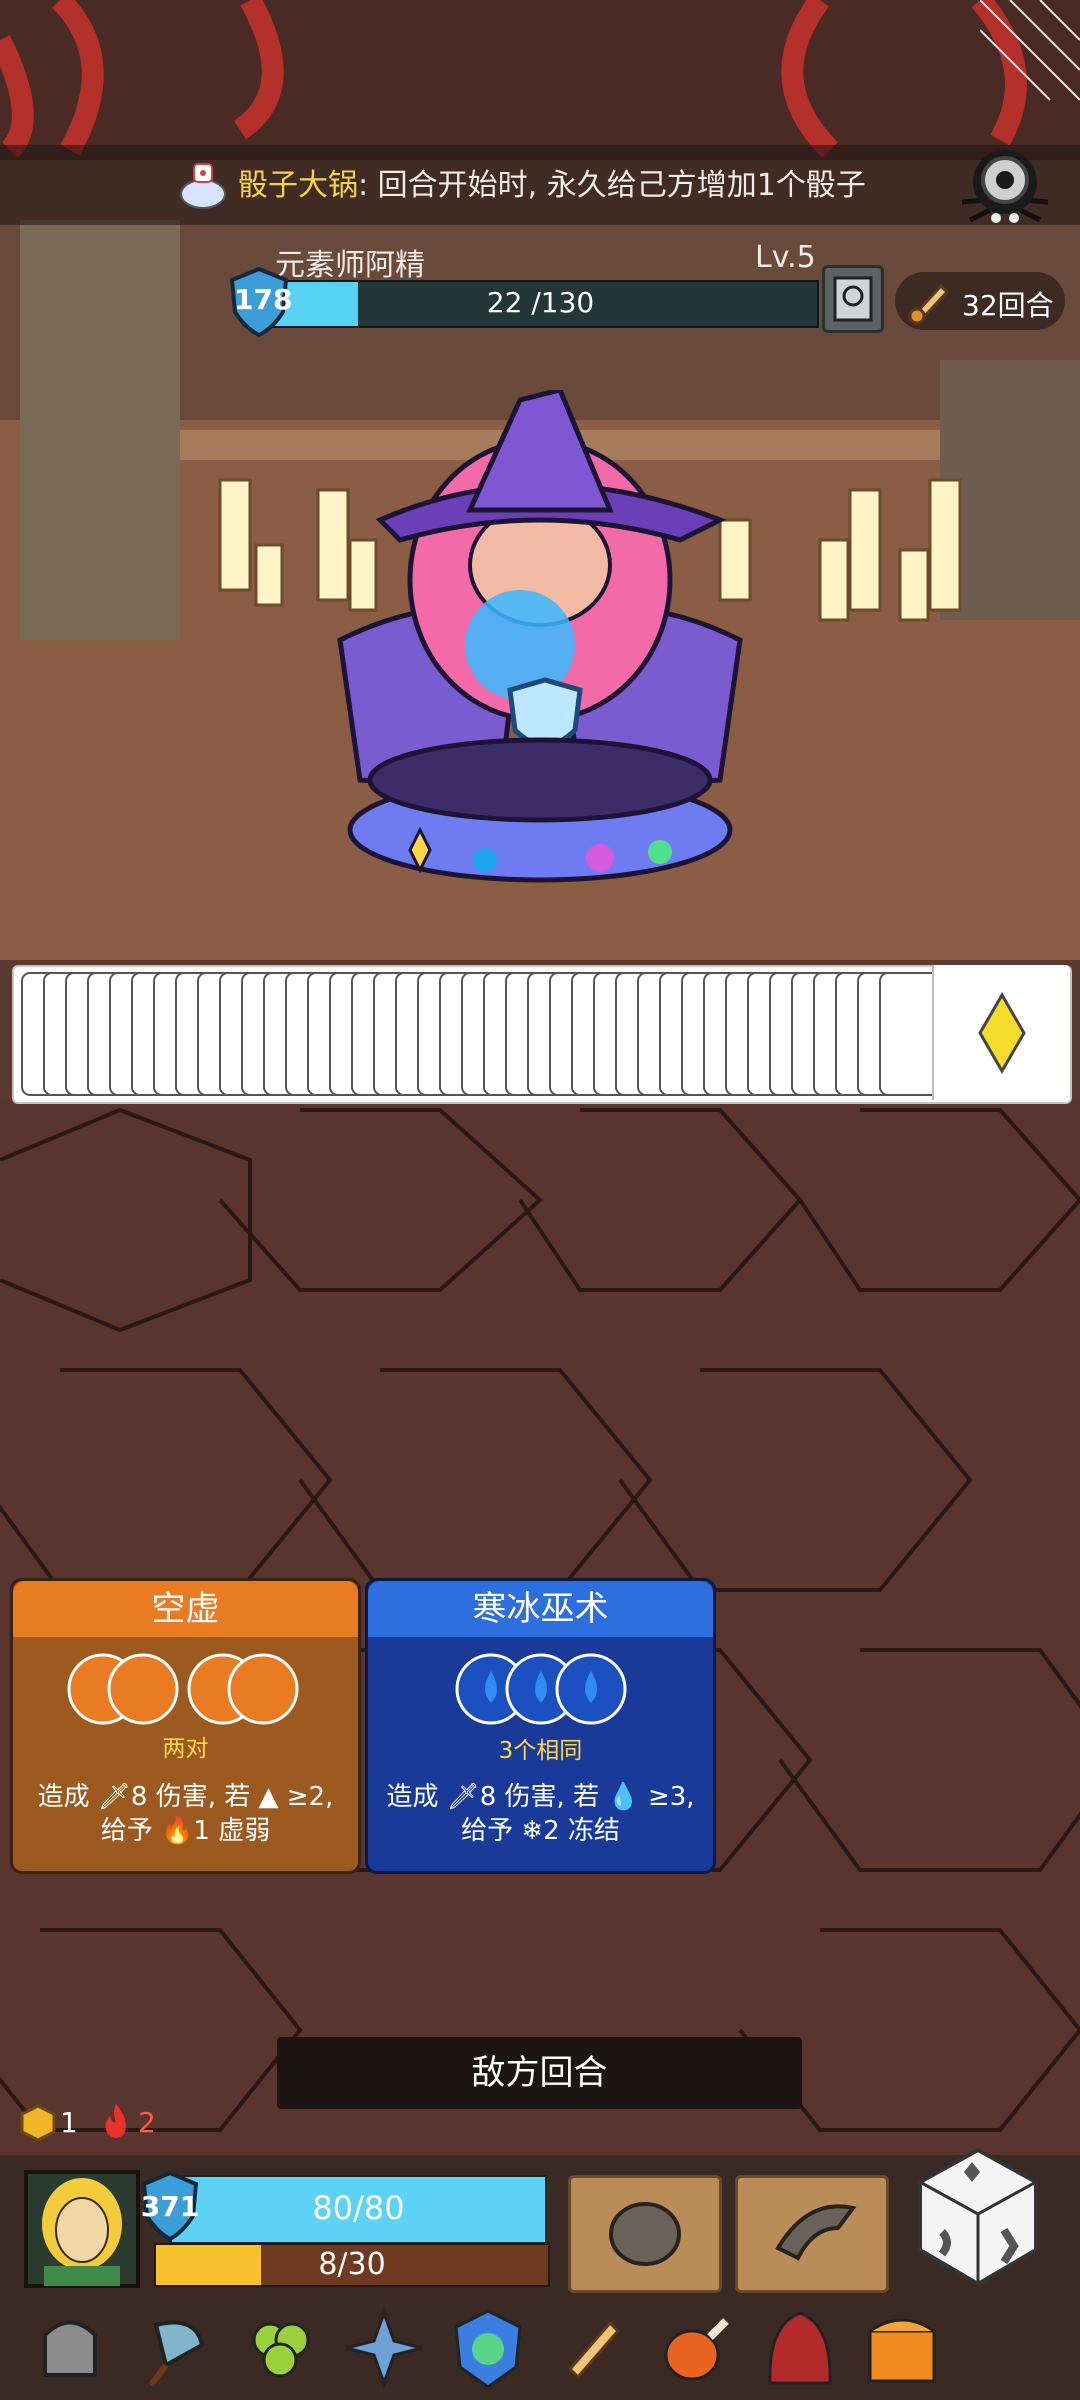 This screenshot has width=1080, height=2400. Describe the element at coordinates (488, 2348) in the screenshot. I see `mask-icon` at that location.